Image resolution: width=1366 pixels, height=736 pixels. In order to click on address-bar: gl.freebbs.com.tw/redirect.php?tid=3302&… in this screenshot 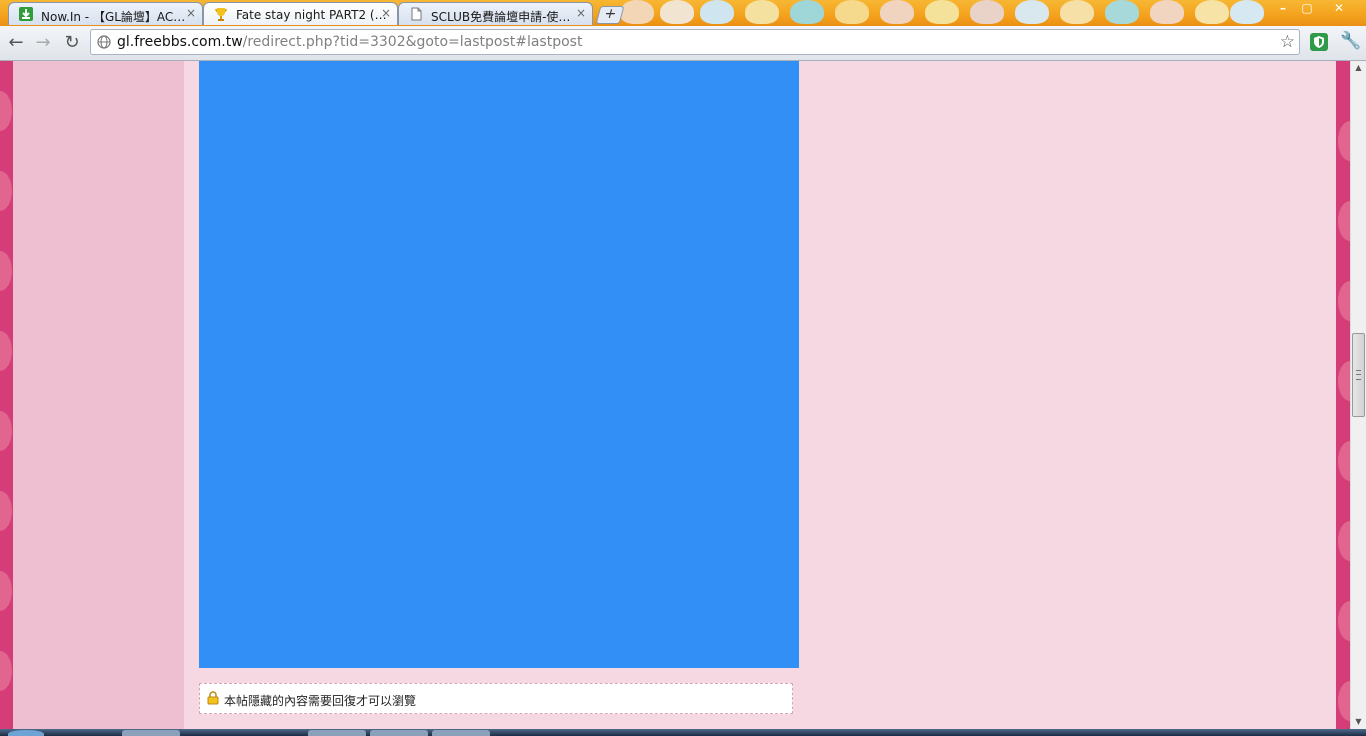, I will do `click(695, 42)`.